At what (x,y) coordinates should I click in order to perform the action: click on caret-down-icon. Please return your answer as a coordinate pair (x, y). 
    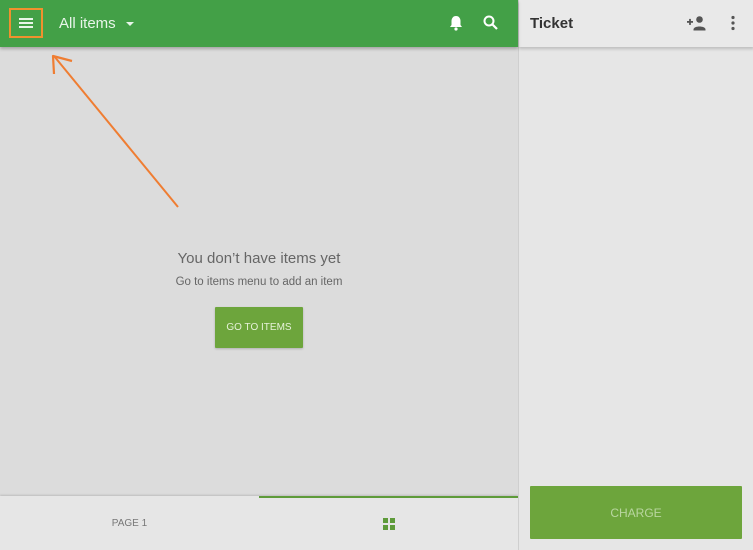
    Looking at the image, I should click on (129, 23).